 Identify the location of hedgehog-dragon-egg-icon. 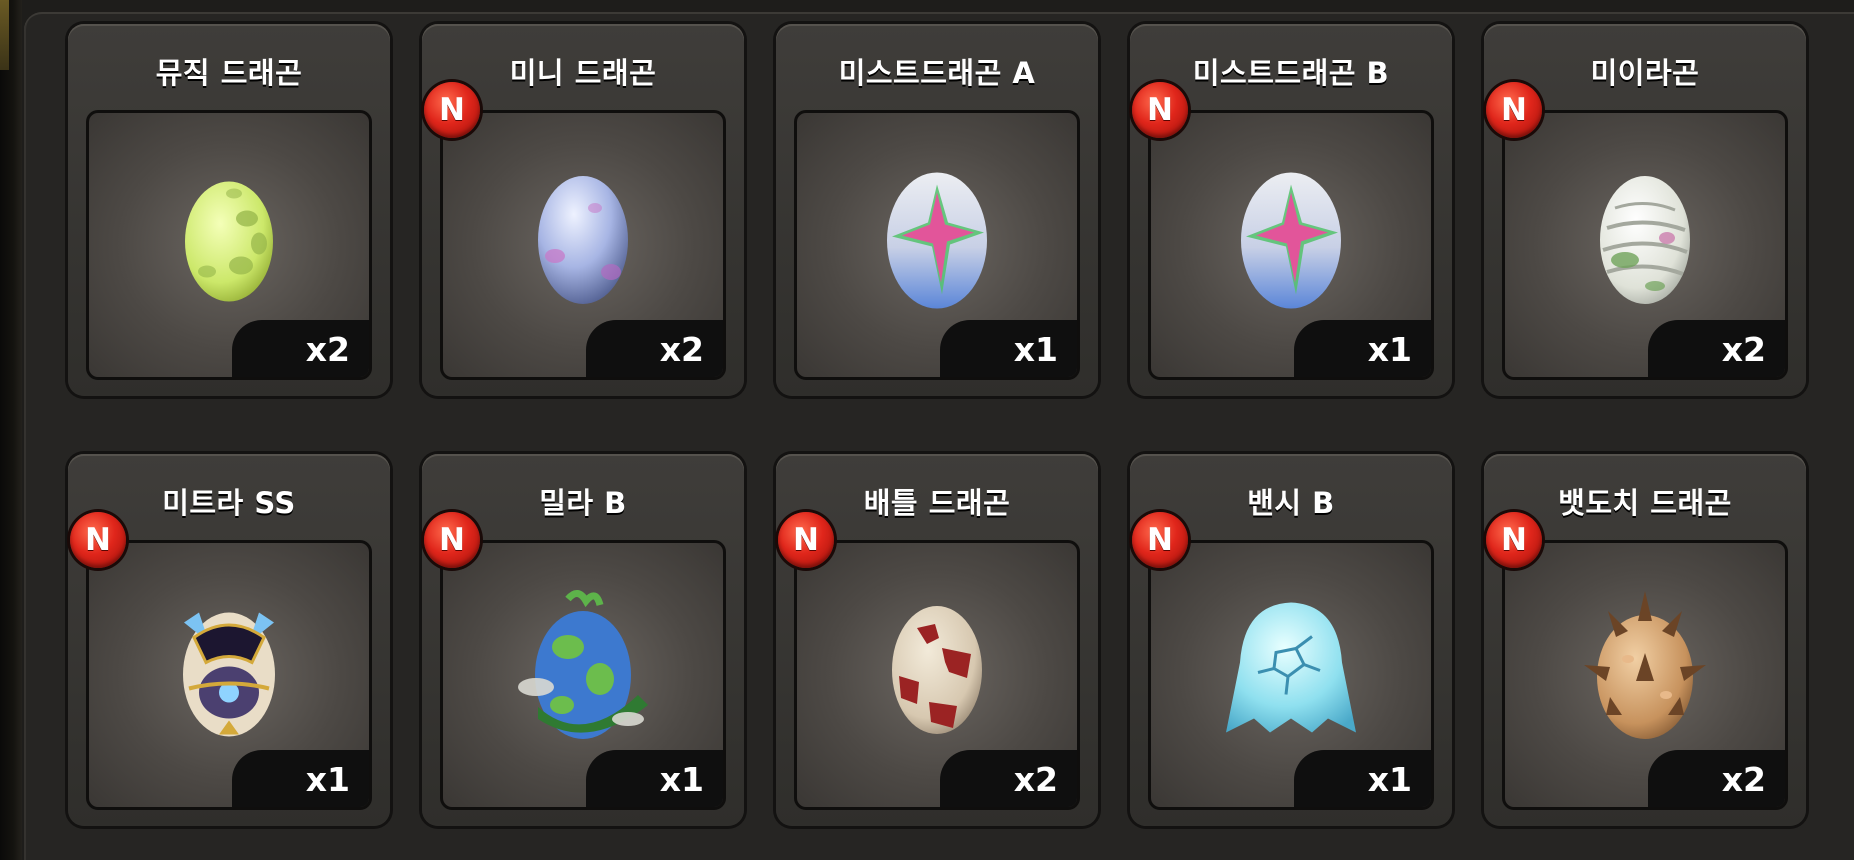
(1645, 665).